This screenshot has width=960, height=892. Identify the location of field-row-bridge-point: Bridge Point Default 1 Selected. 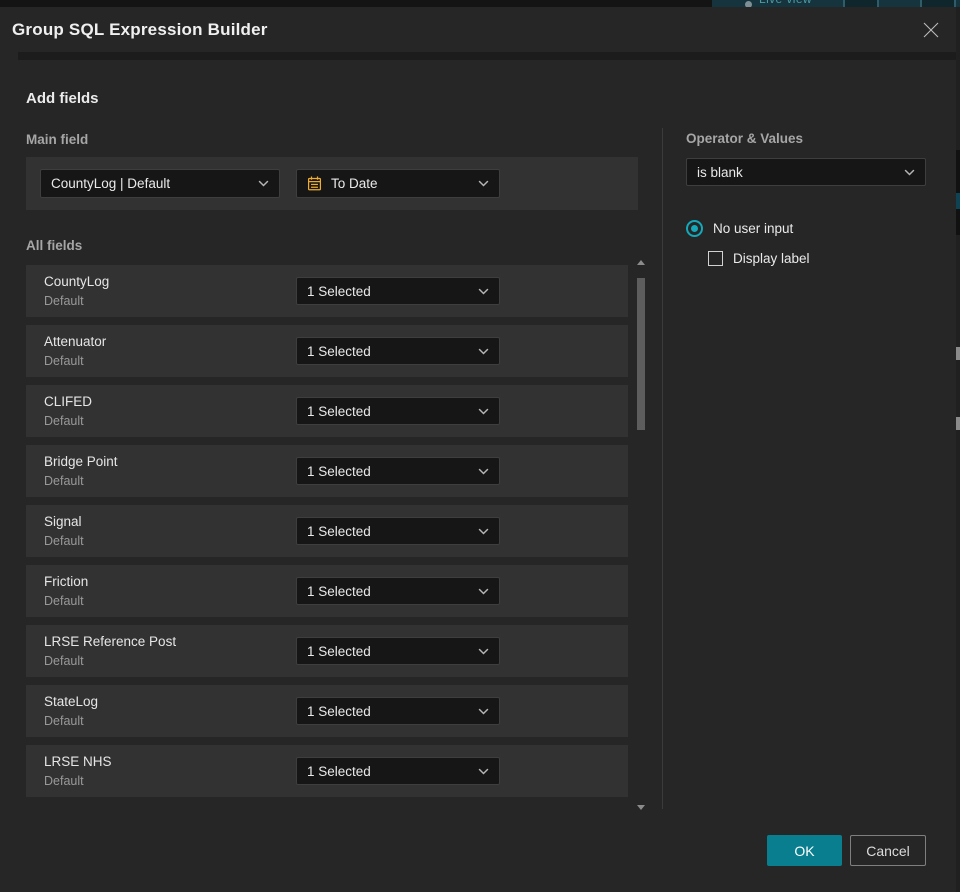
(327, 471).